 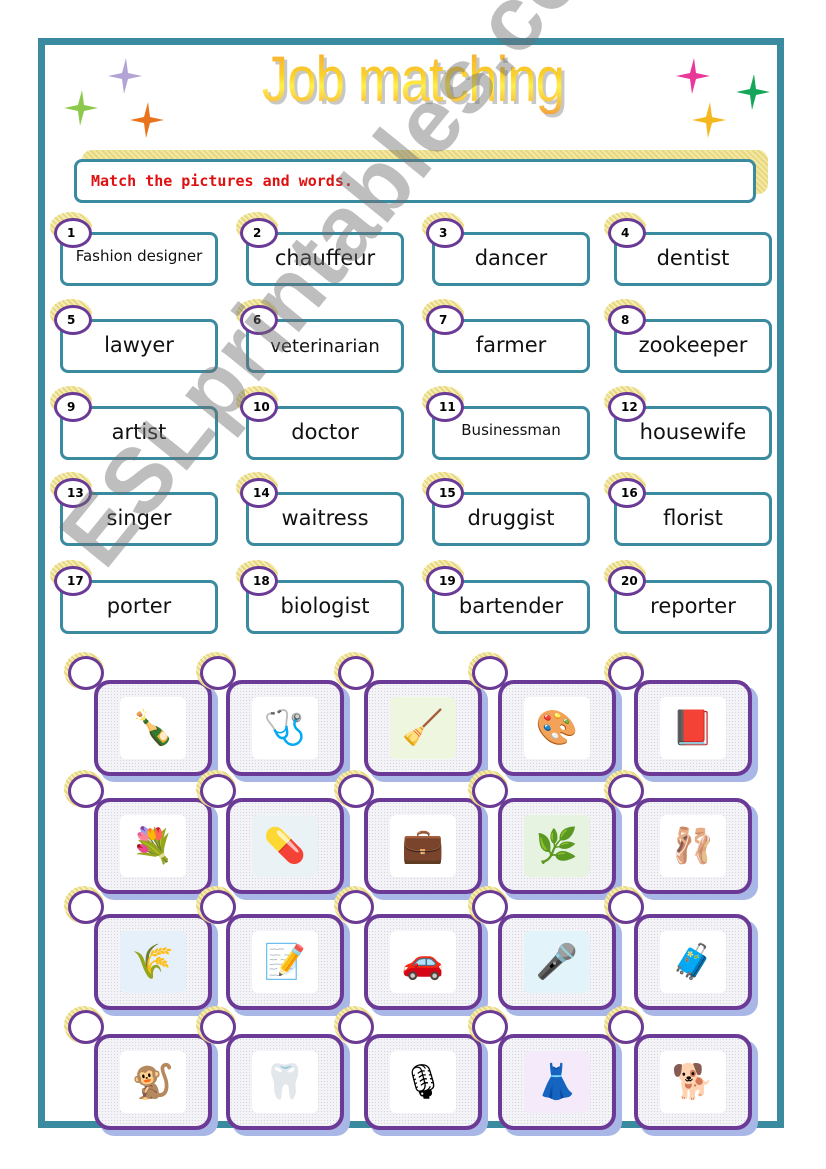 What do you see at coordinates (445, 320) in the screenshot?
I see `number-circle: 7` at bounding box center [445, 320].